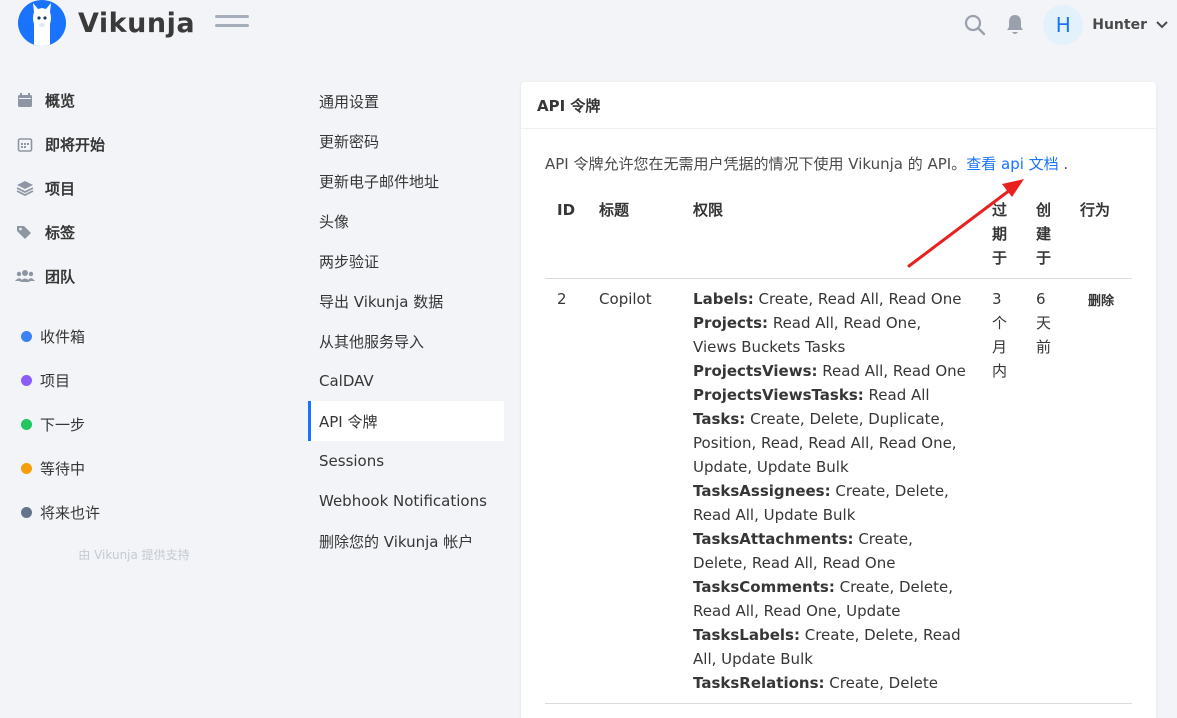 The image size is (1177, 718). Describe the element at coordinates (406, 421) in the screenshot. I see `settings-item-api-tokens: API 令牌` at that location.